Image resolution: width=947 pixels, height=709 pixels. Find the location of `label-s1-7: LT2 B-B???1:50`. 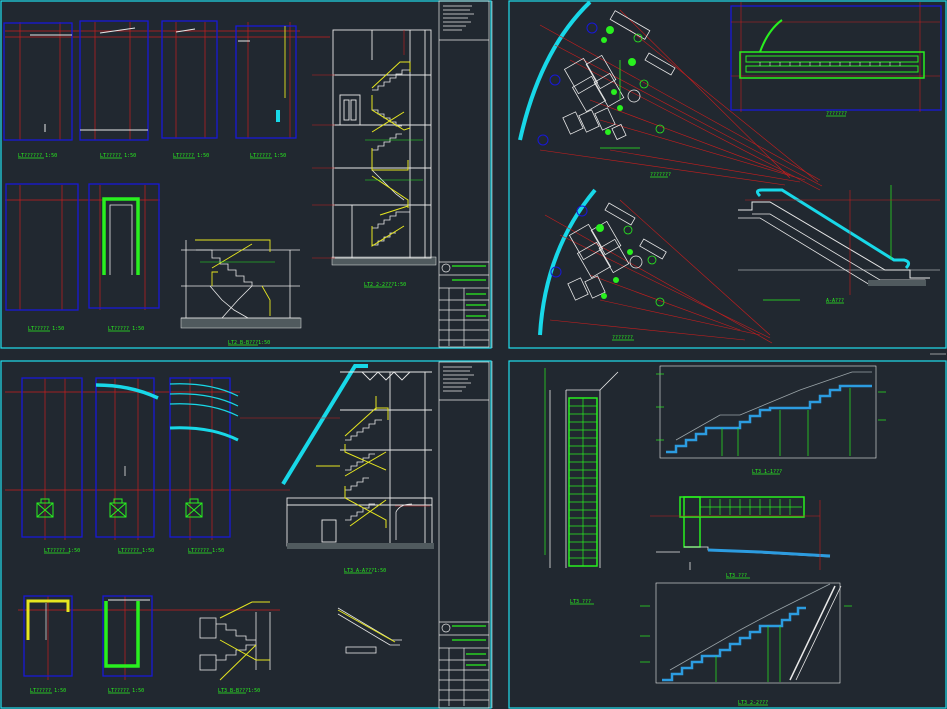

label-s1-7: LT2 B-B???1:50 is located at coordinates (249, 343).